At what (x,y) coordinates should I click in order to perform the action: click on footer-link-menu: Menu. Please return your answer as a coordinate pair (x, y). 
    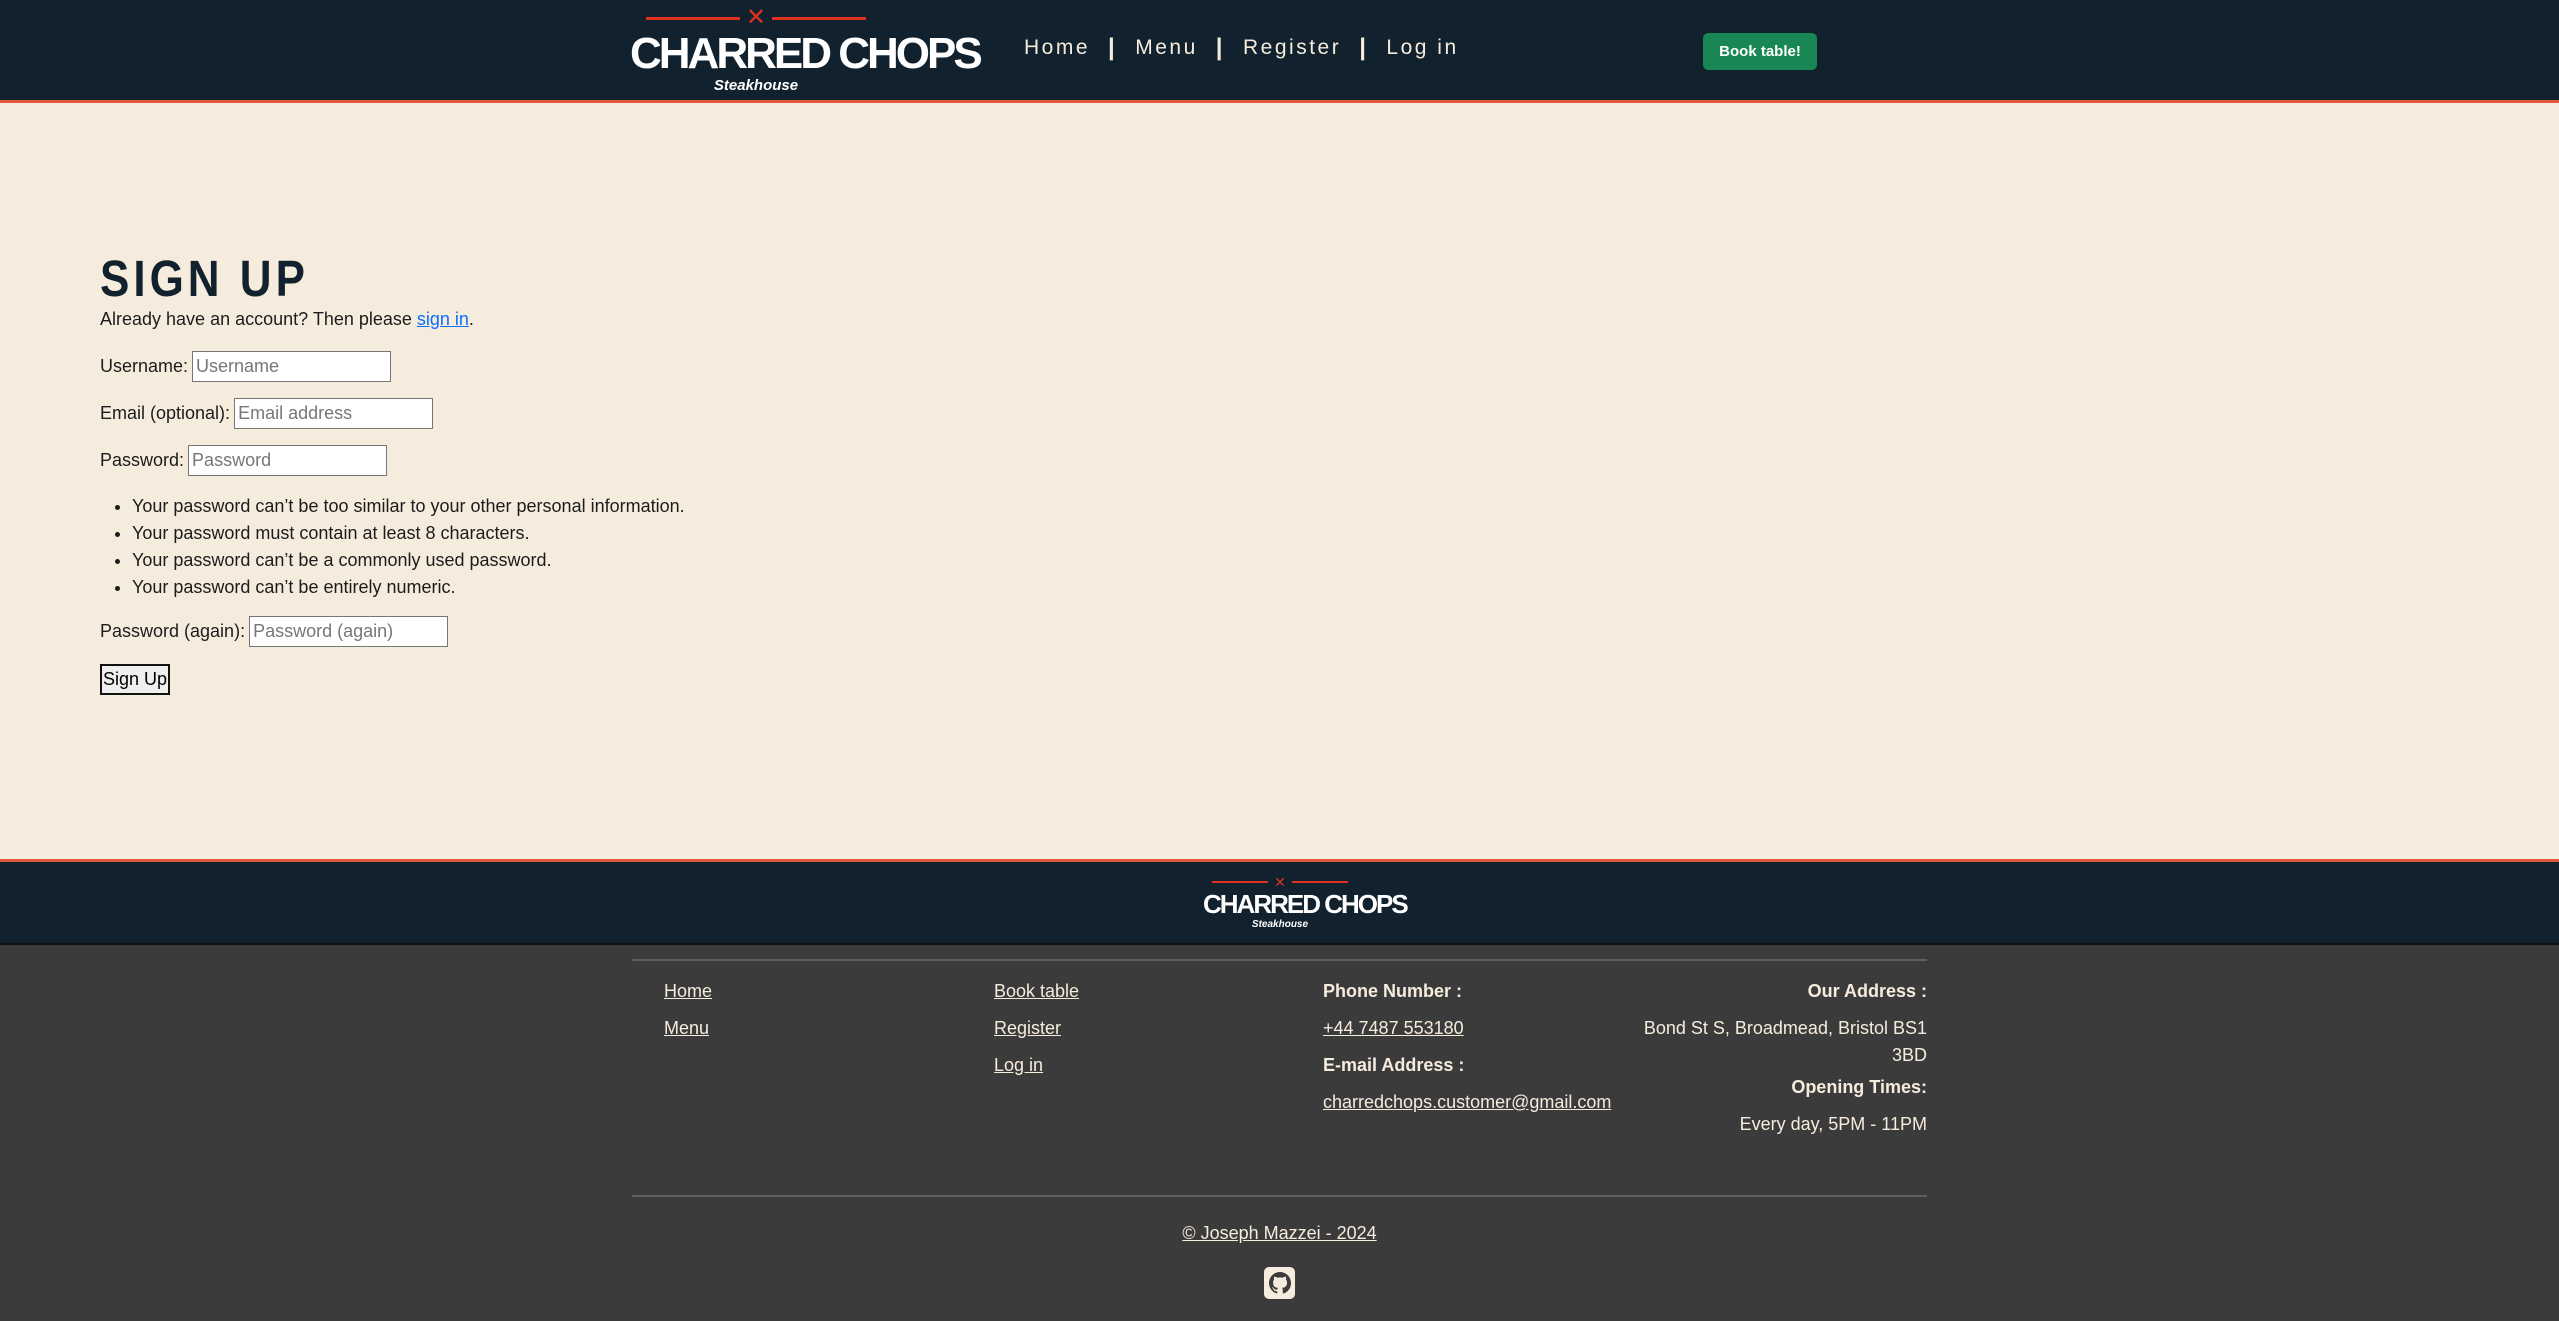
    Looking at the image, I should click on (686, 1028).